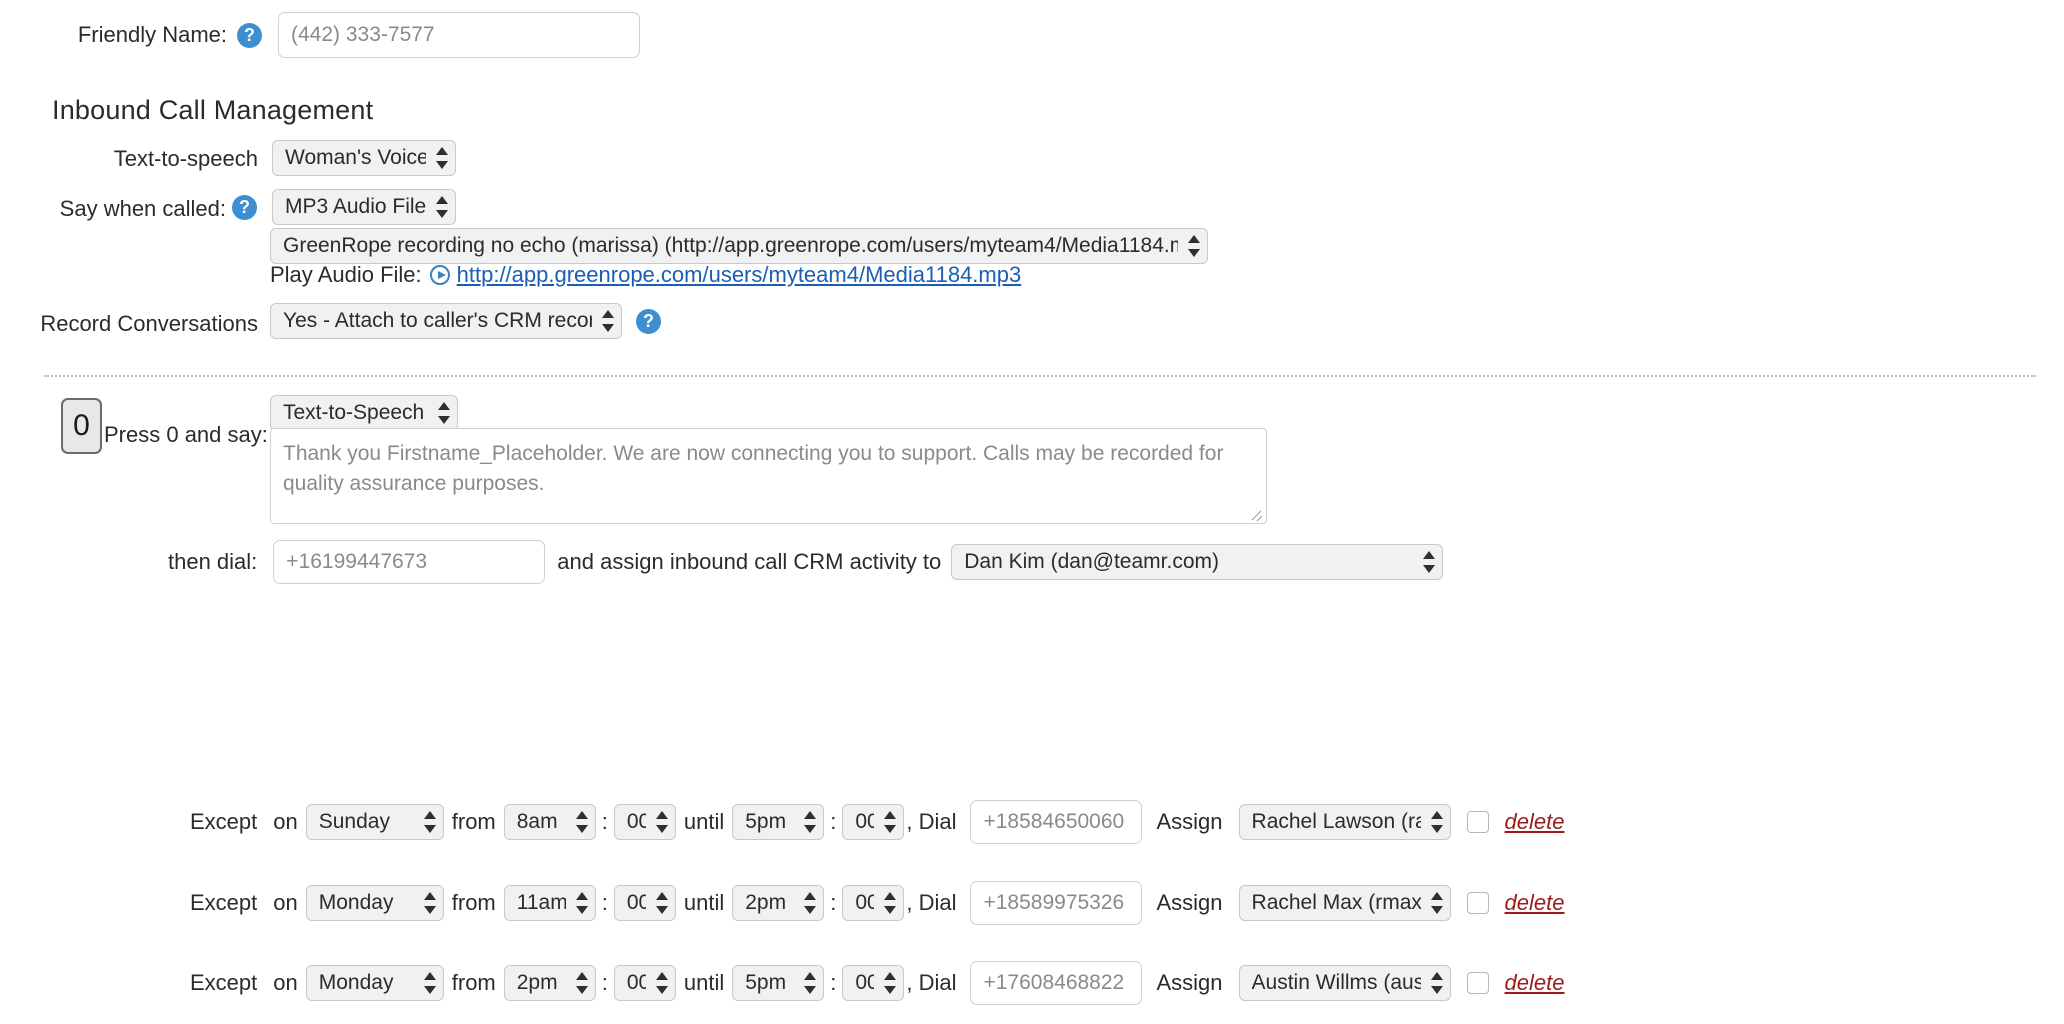  Describe the element at coordinates (1336, 902) in the screenshot. I see `except-assign-value: Rachel Max (rmax@g` at that location.